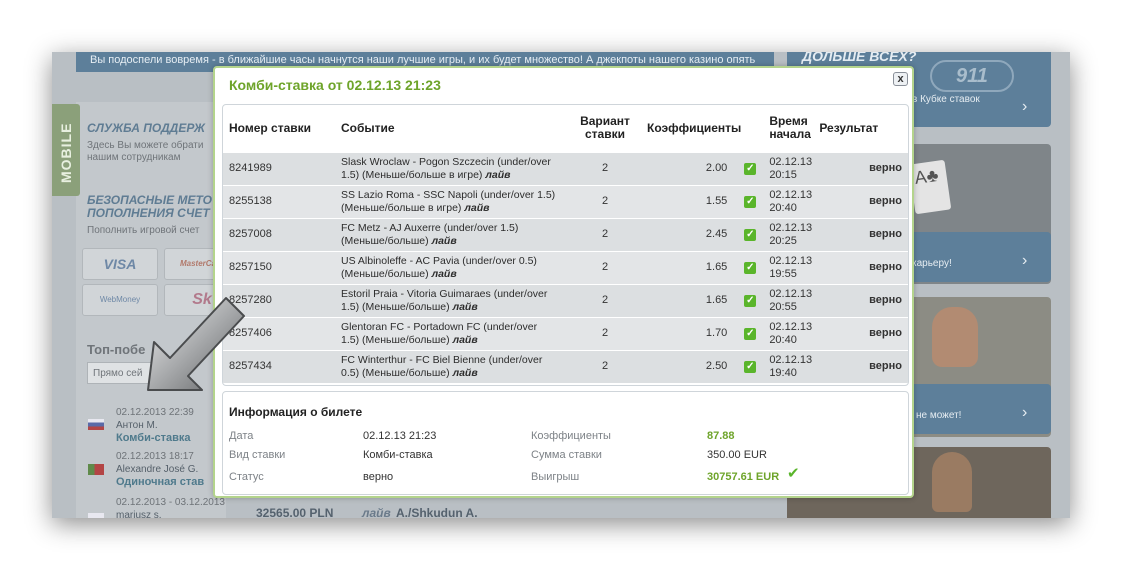 This screenshot has width=1122, height=570. Describe the element at coordinates (566, 455) in the screenshot. I see `stake-label: Сумма ставки` at that location.